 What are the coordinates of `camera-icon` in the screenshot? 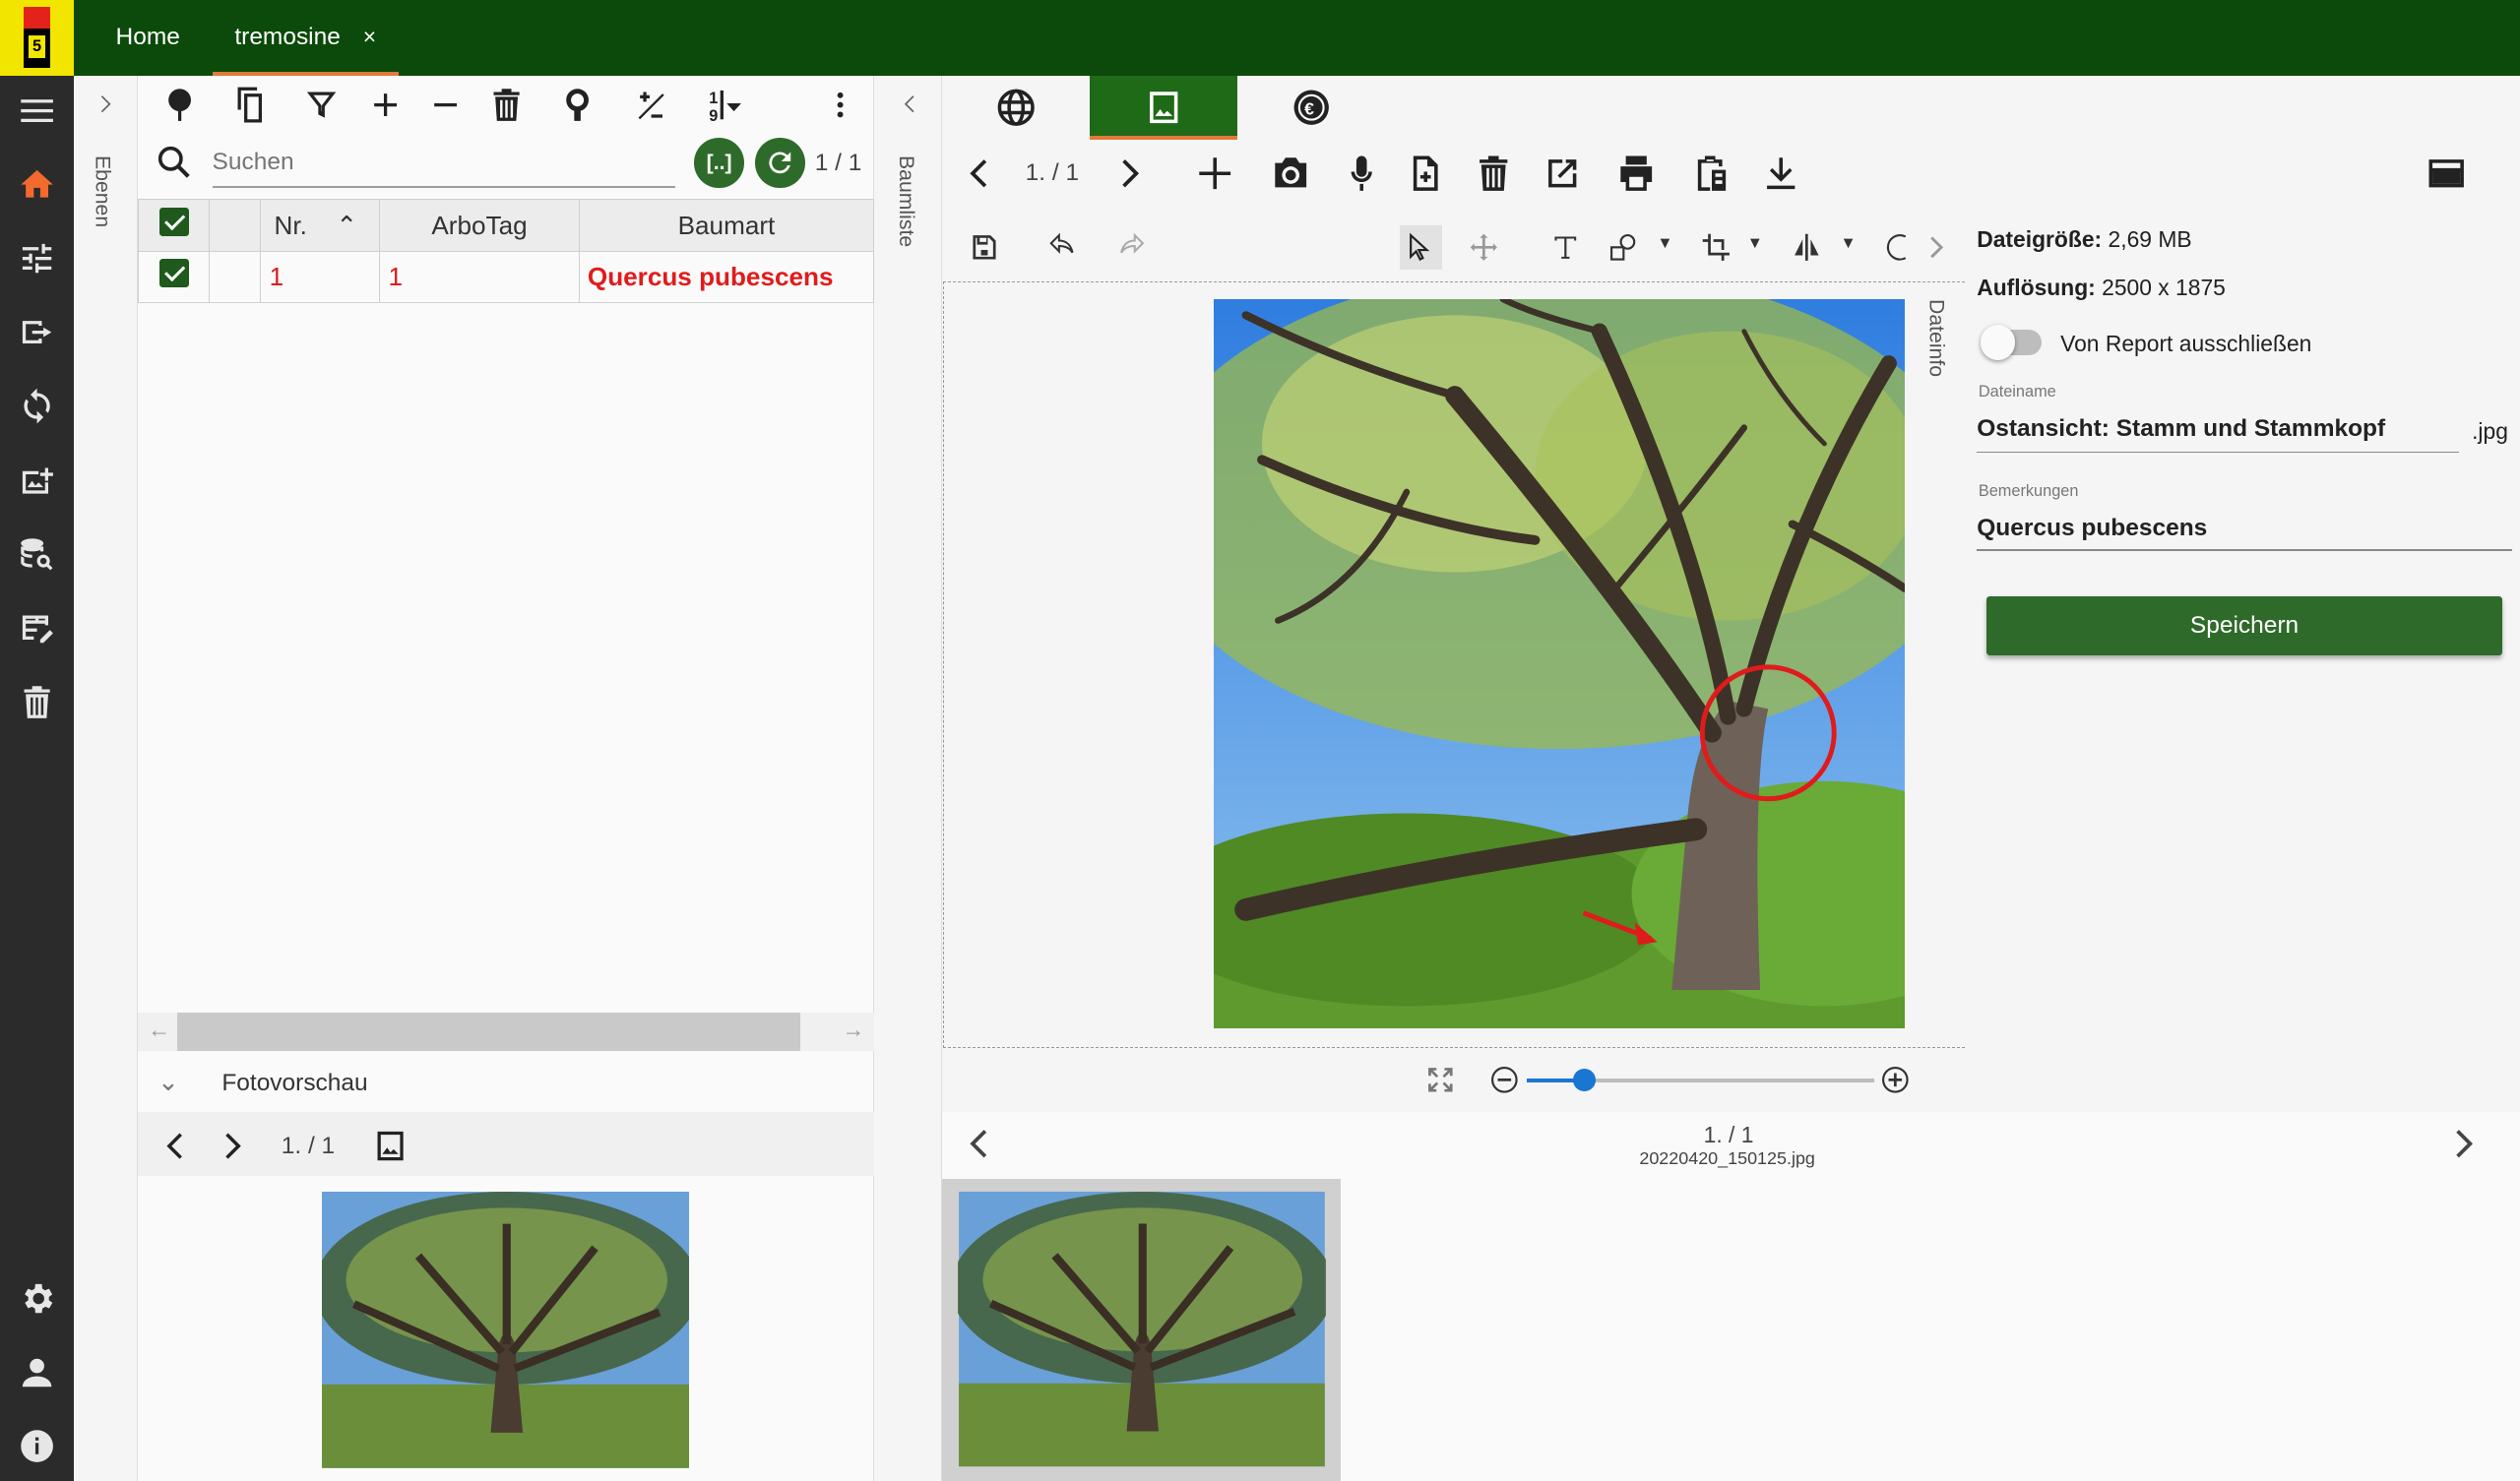 It's located at (1290, 173).